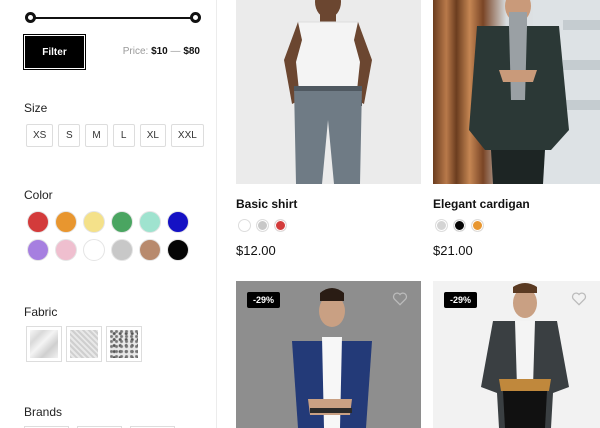 The width and height of the screenshot is (600, 428). What do you see at coordinates (481, 204) in the screenshot?
I see `product-name: Elegant cardigan` at bounding box center [481, 204].